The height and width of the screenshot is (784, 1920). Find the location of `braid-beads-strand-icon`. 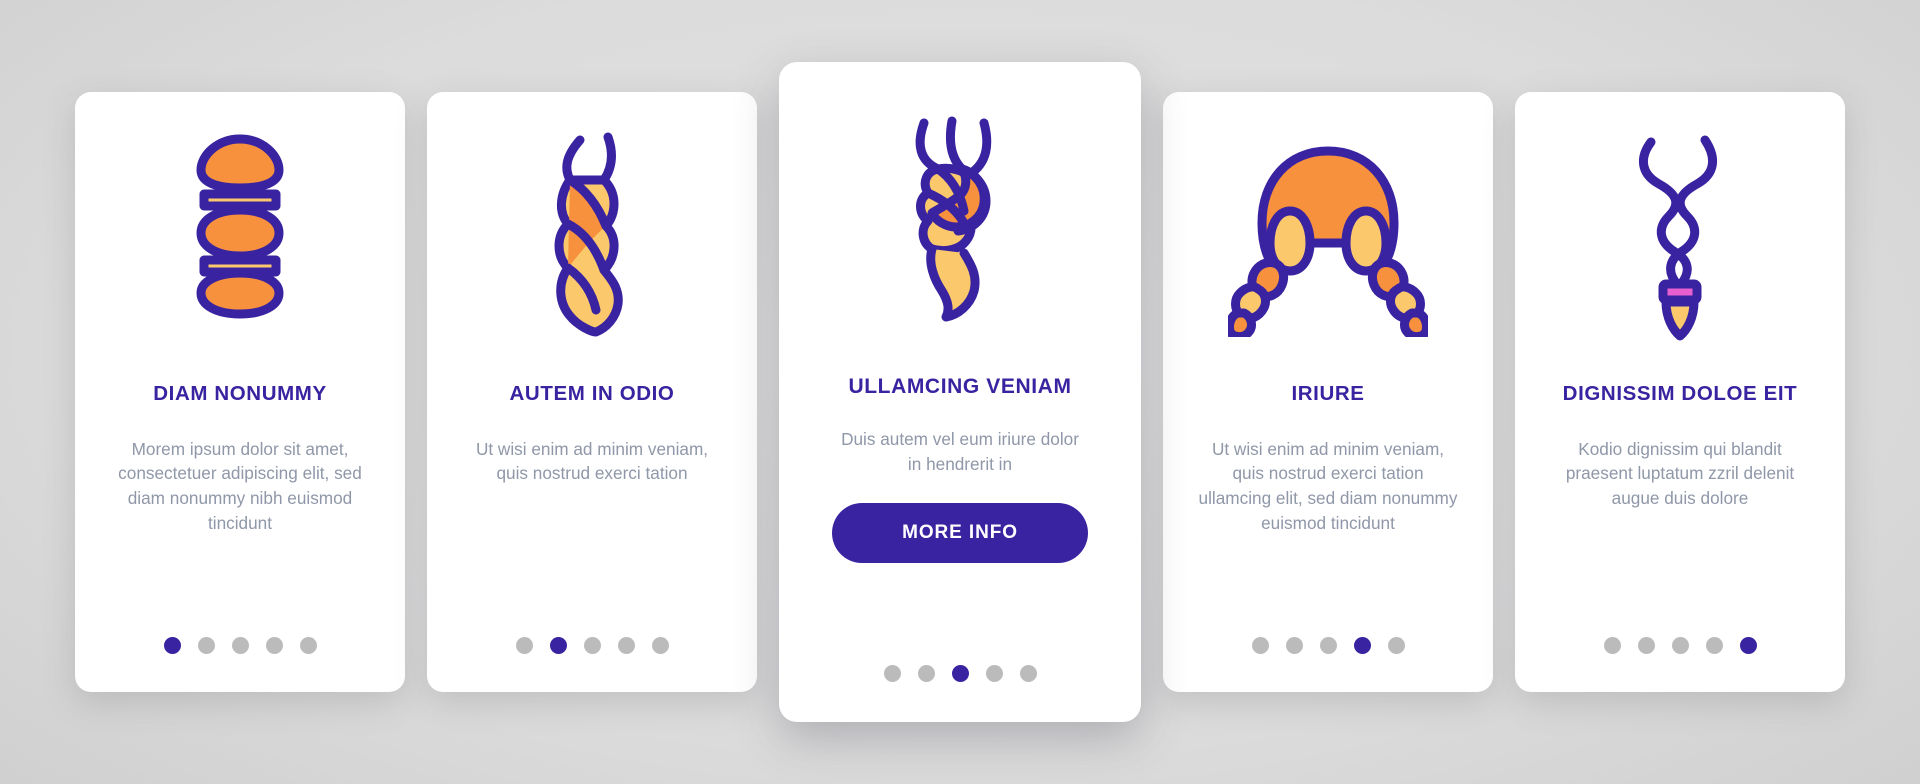

braid-beads-strand-icon is located at coordinates (240, 237).